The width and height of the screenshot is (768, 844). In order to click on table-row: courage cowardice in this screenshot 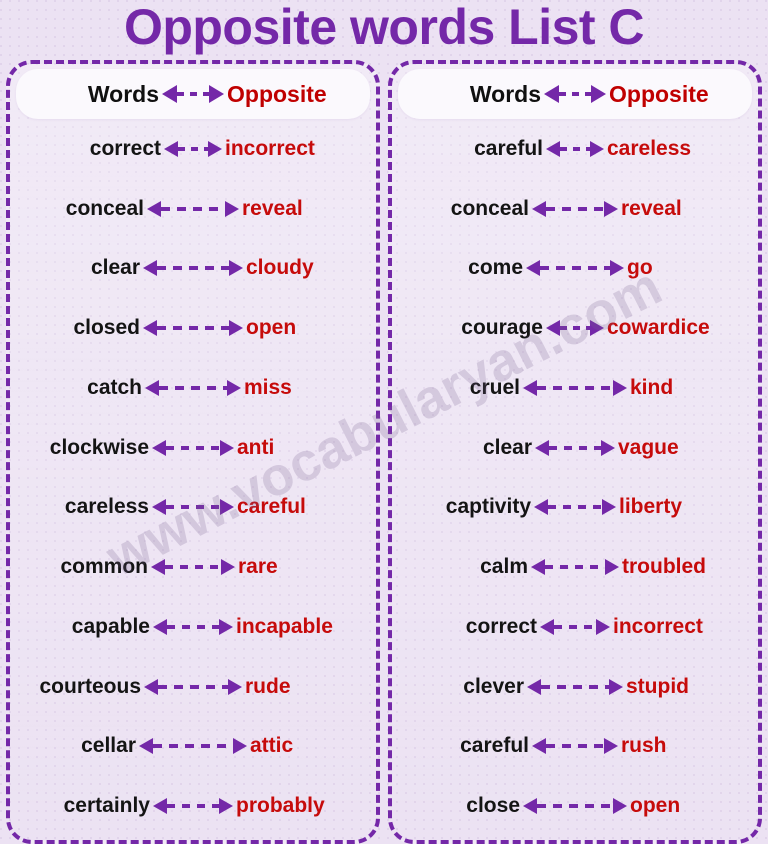, I will do `click(575, 328)`.